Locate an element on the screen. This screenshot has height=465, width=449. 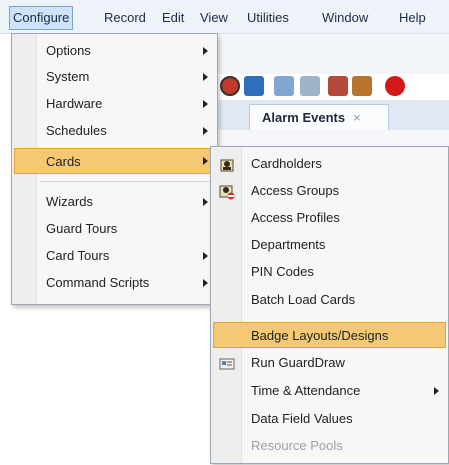
menu-configure: Configure is located at coordinates (41, 18).